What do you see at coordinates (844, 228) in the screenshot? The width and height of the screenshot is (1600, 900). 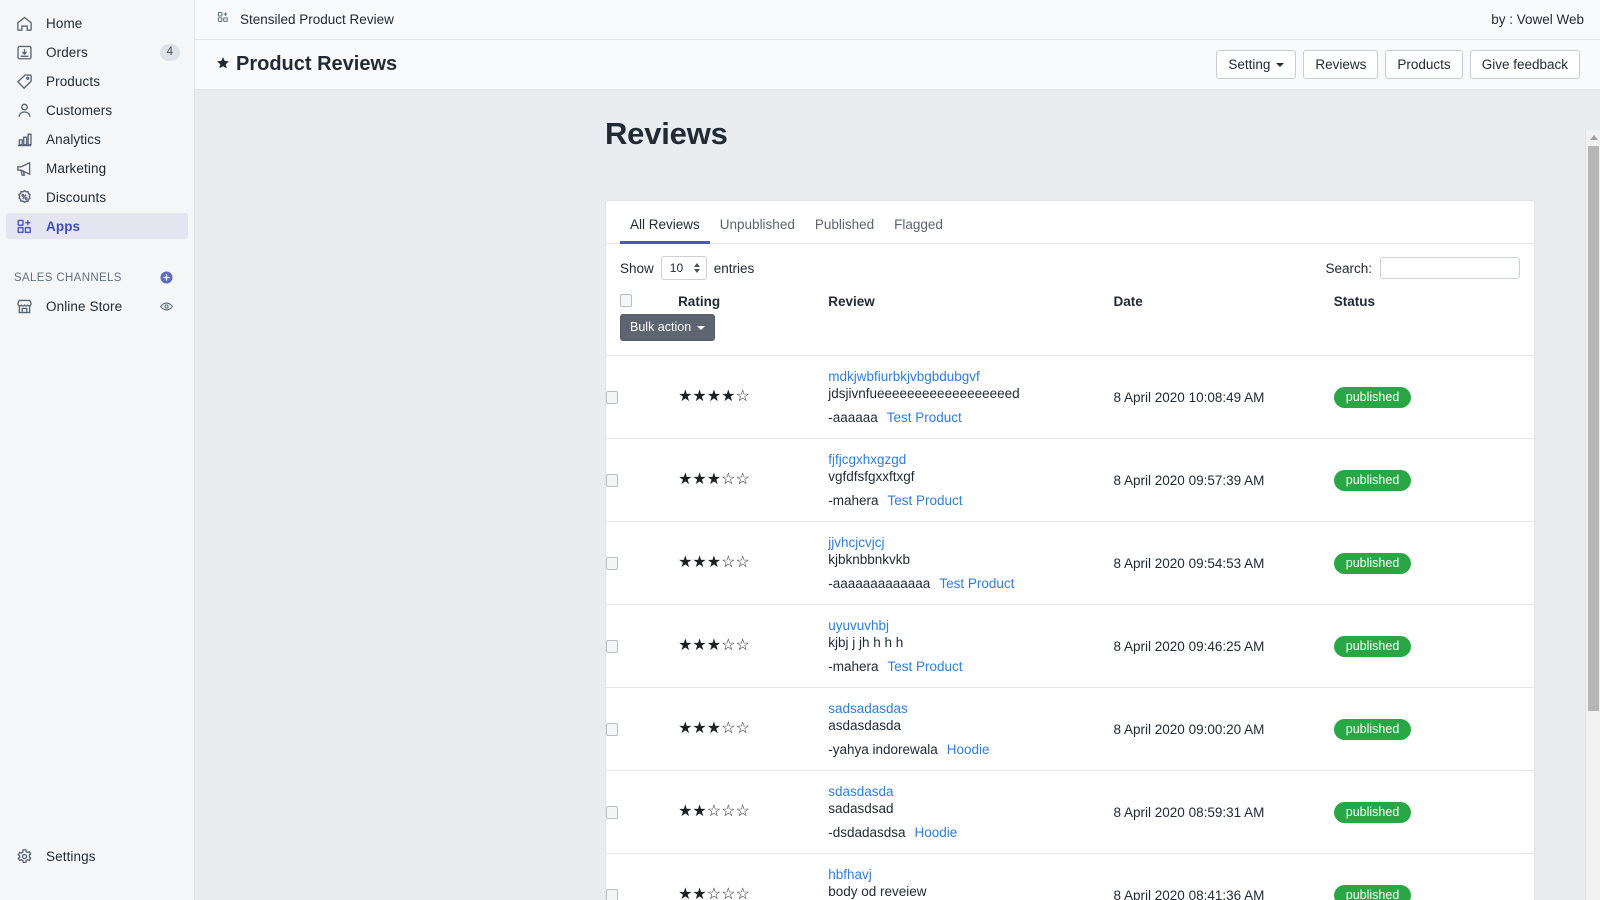 I see `tab-published: Published` at bounding box center [844, 228].